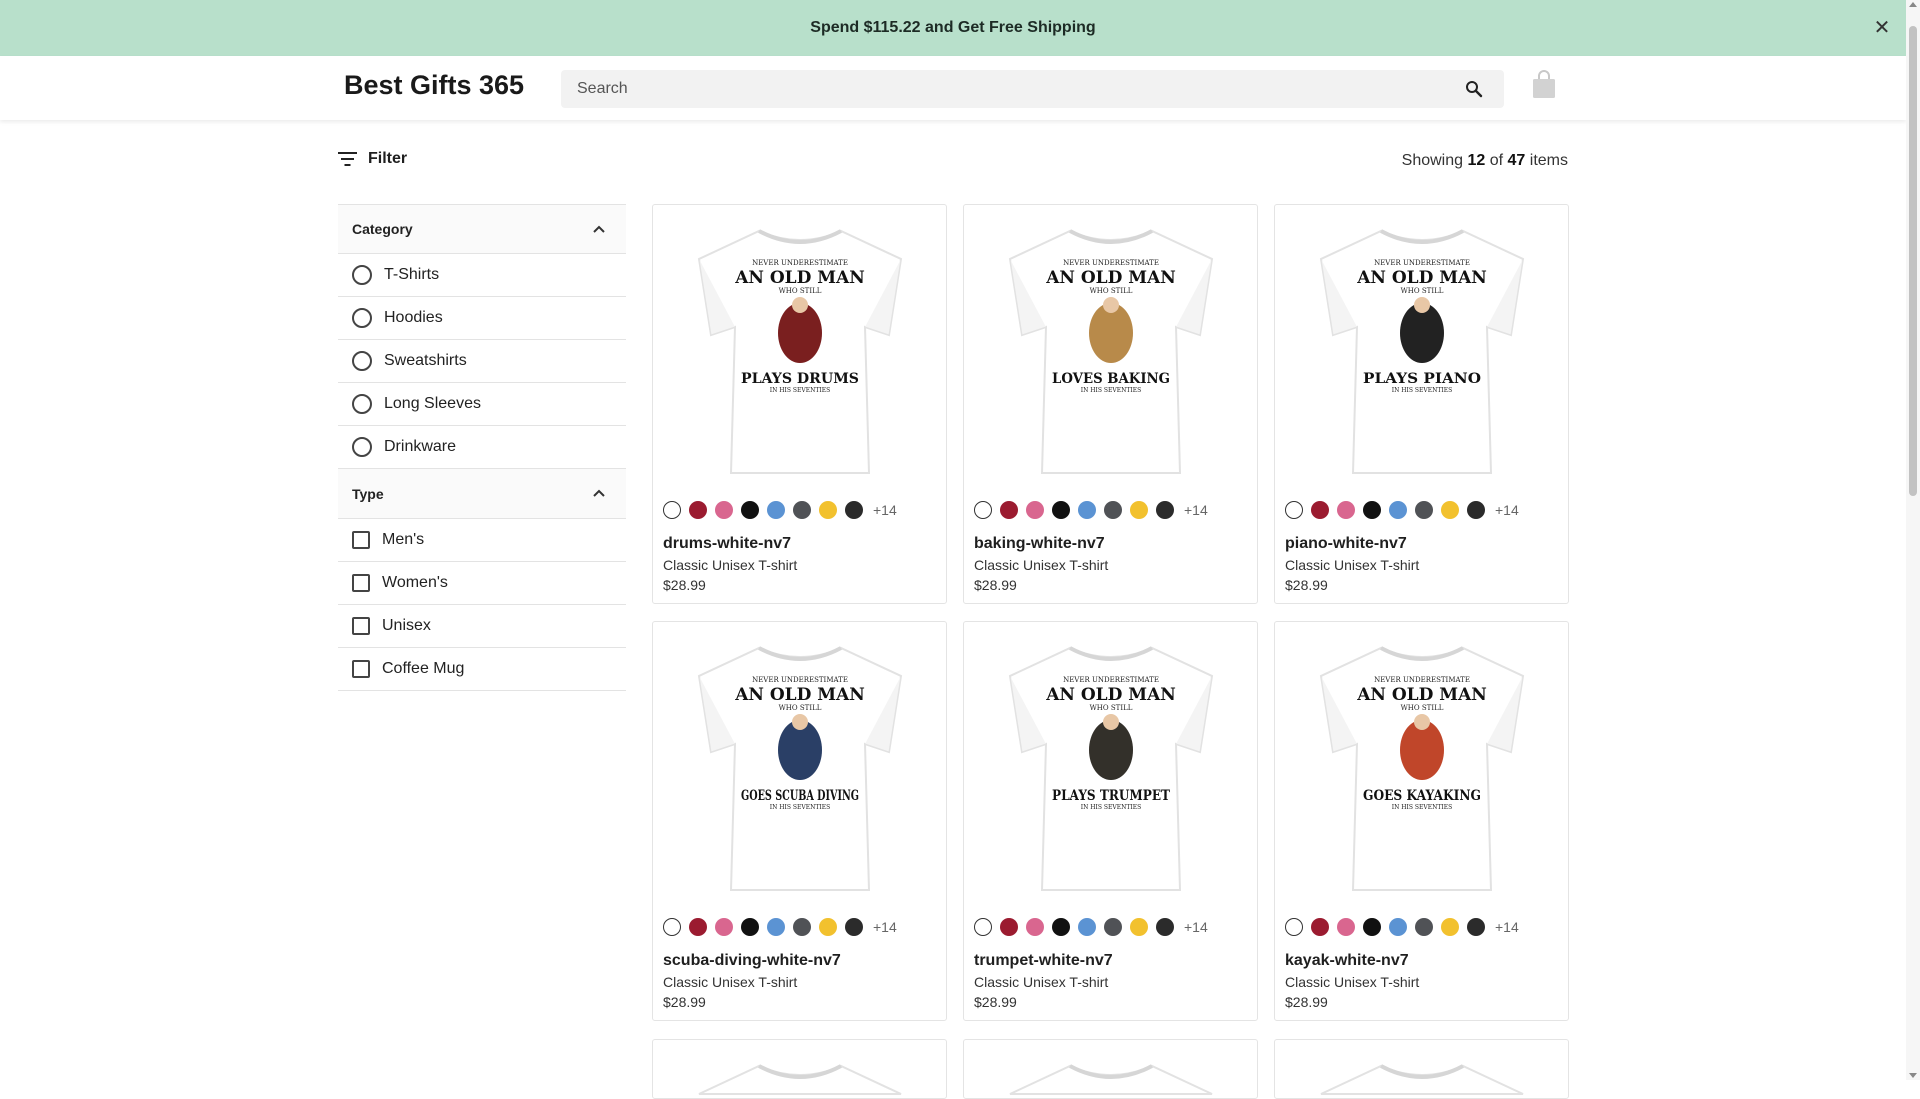 This screenshot has height=1099, width=1920. What do you see at coordinates (727, 544) in the screenshot?
I see `product-title: drums-white-nv7` at bounding box center [727, 544].